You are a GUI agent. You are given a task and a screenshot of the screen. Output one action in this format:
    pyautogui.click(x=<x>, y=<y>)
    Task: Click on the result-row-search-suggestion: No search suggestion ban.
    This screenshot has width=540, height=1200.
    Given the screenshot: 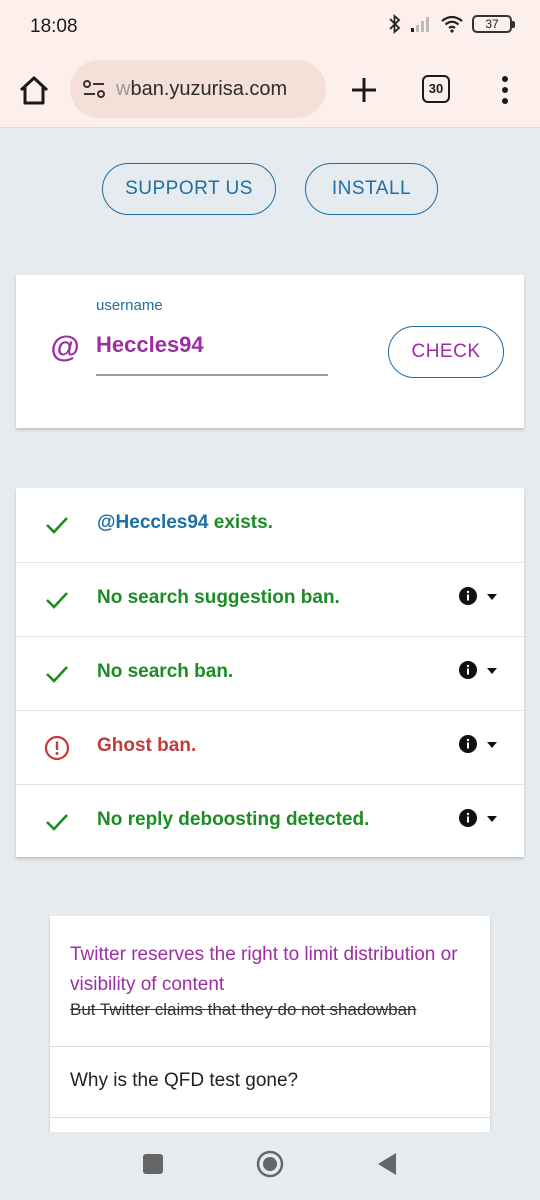 What is the action you would take?
    pyautogui.click(x=270, y=599)
    